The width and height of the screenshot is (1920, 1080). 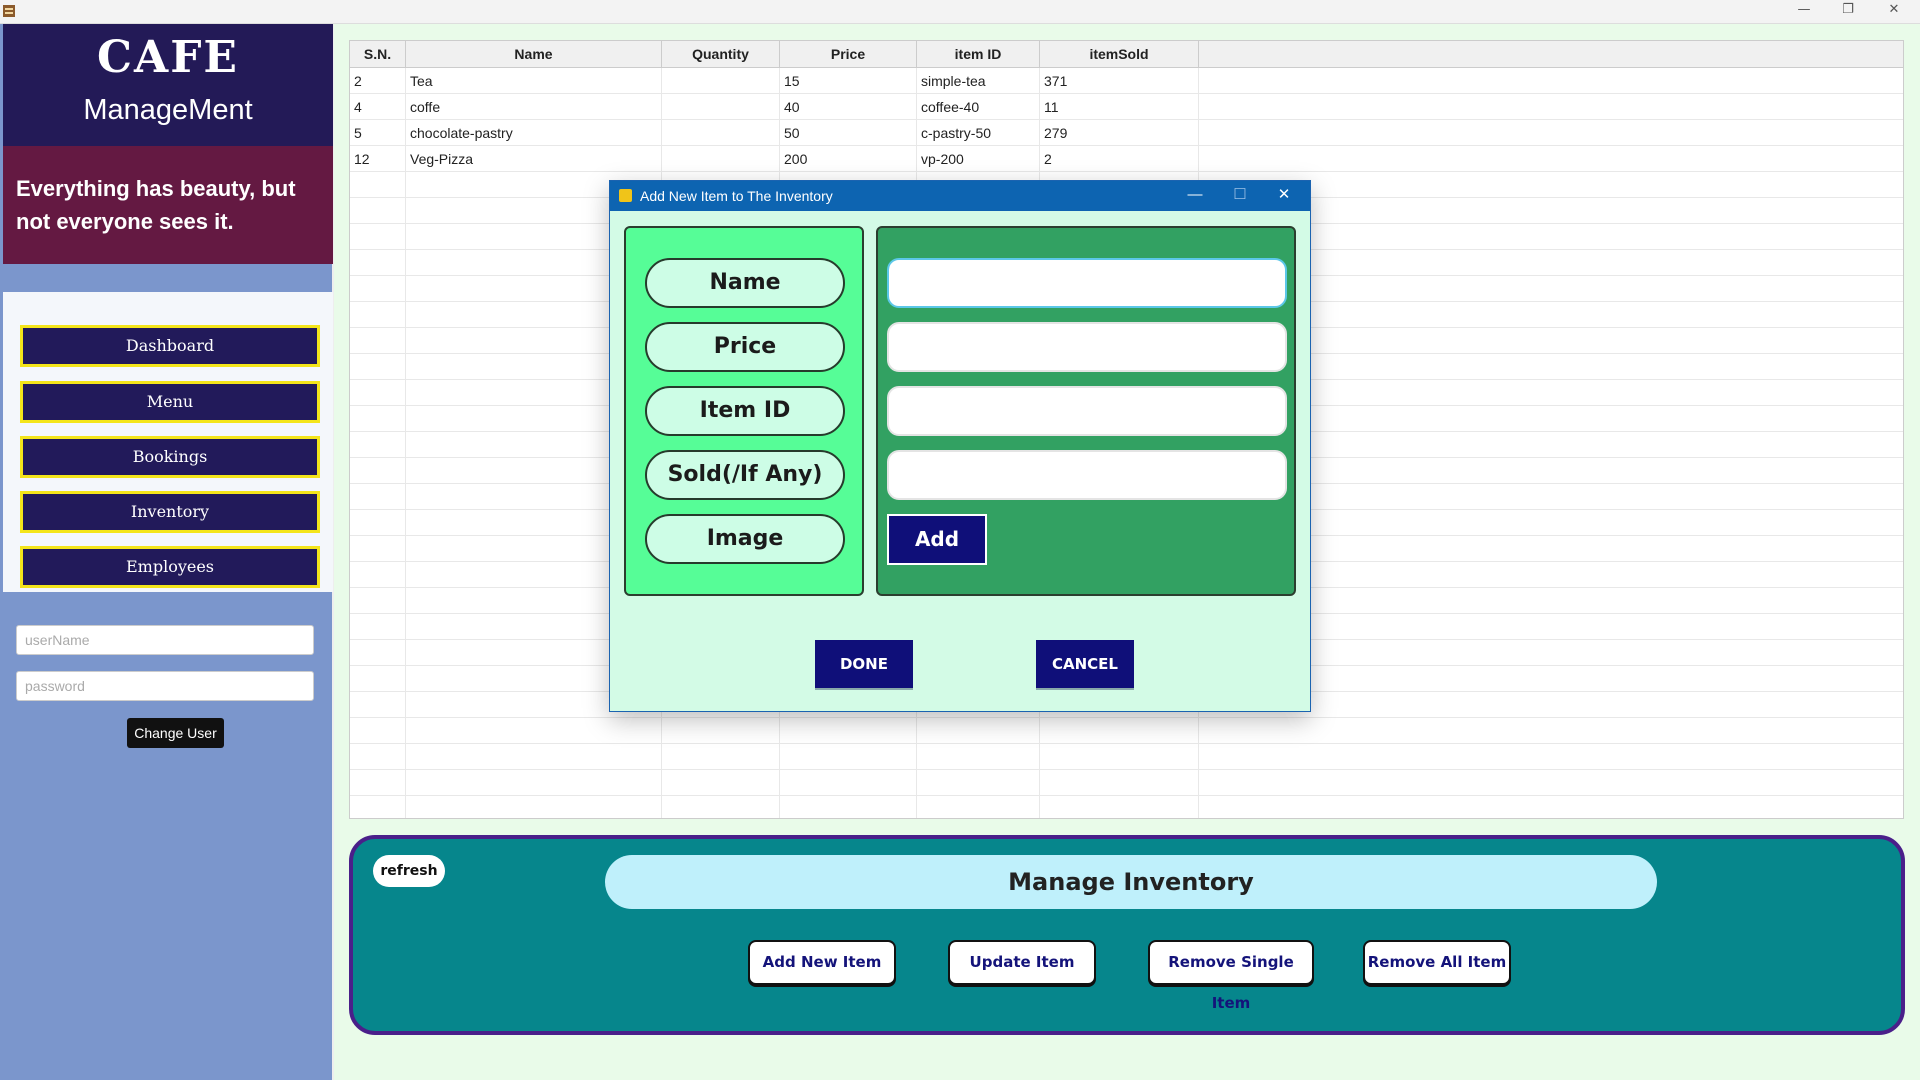 I want to click on brand-header: CAFE ManageMent, so click(x=168, y=85).